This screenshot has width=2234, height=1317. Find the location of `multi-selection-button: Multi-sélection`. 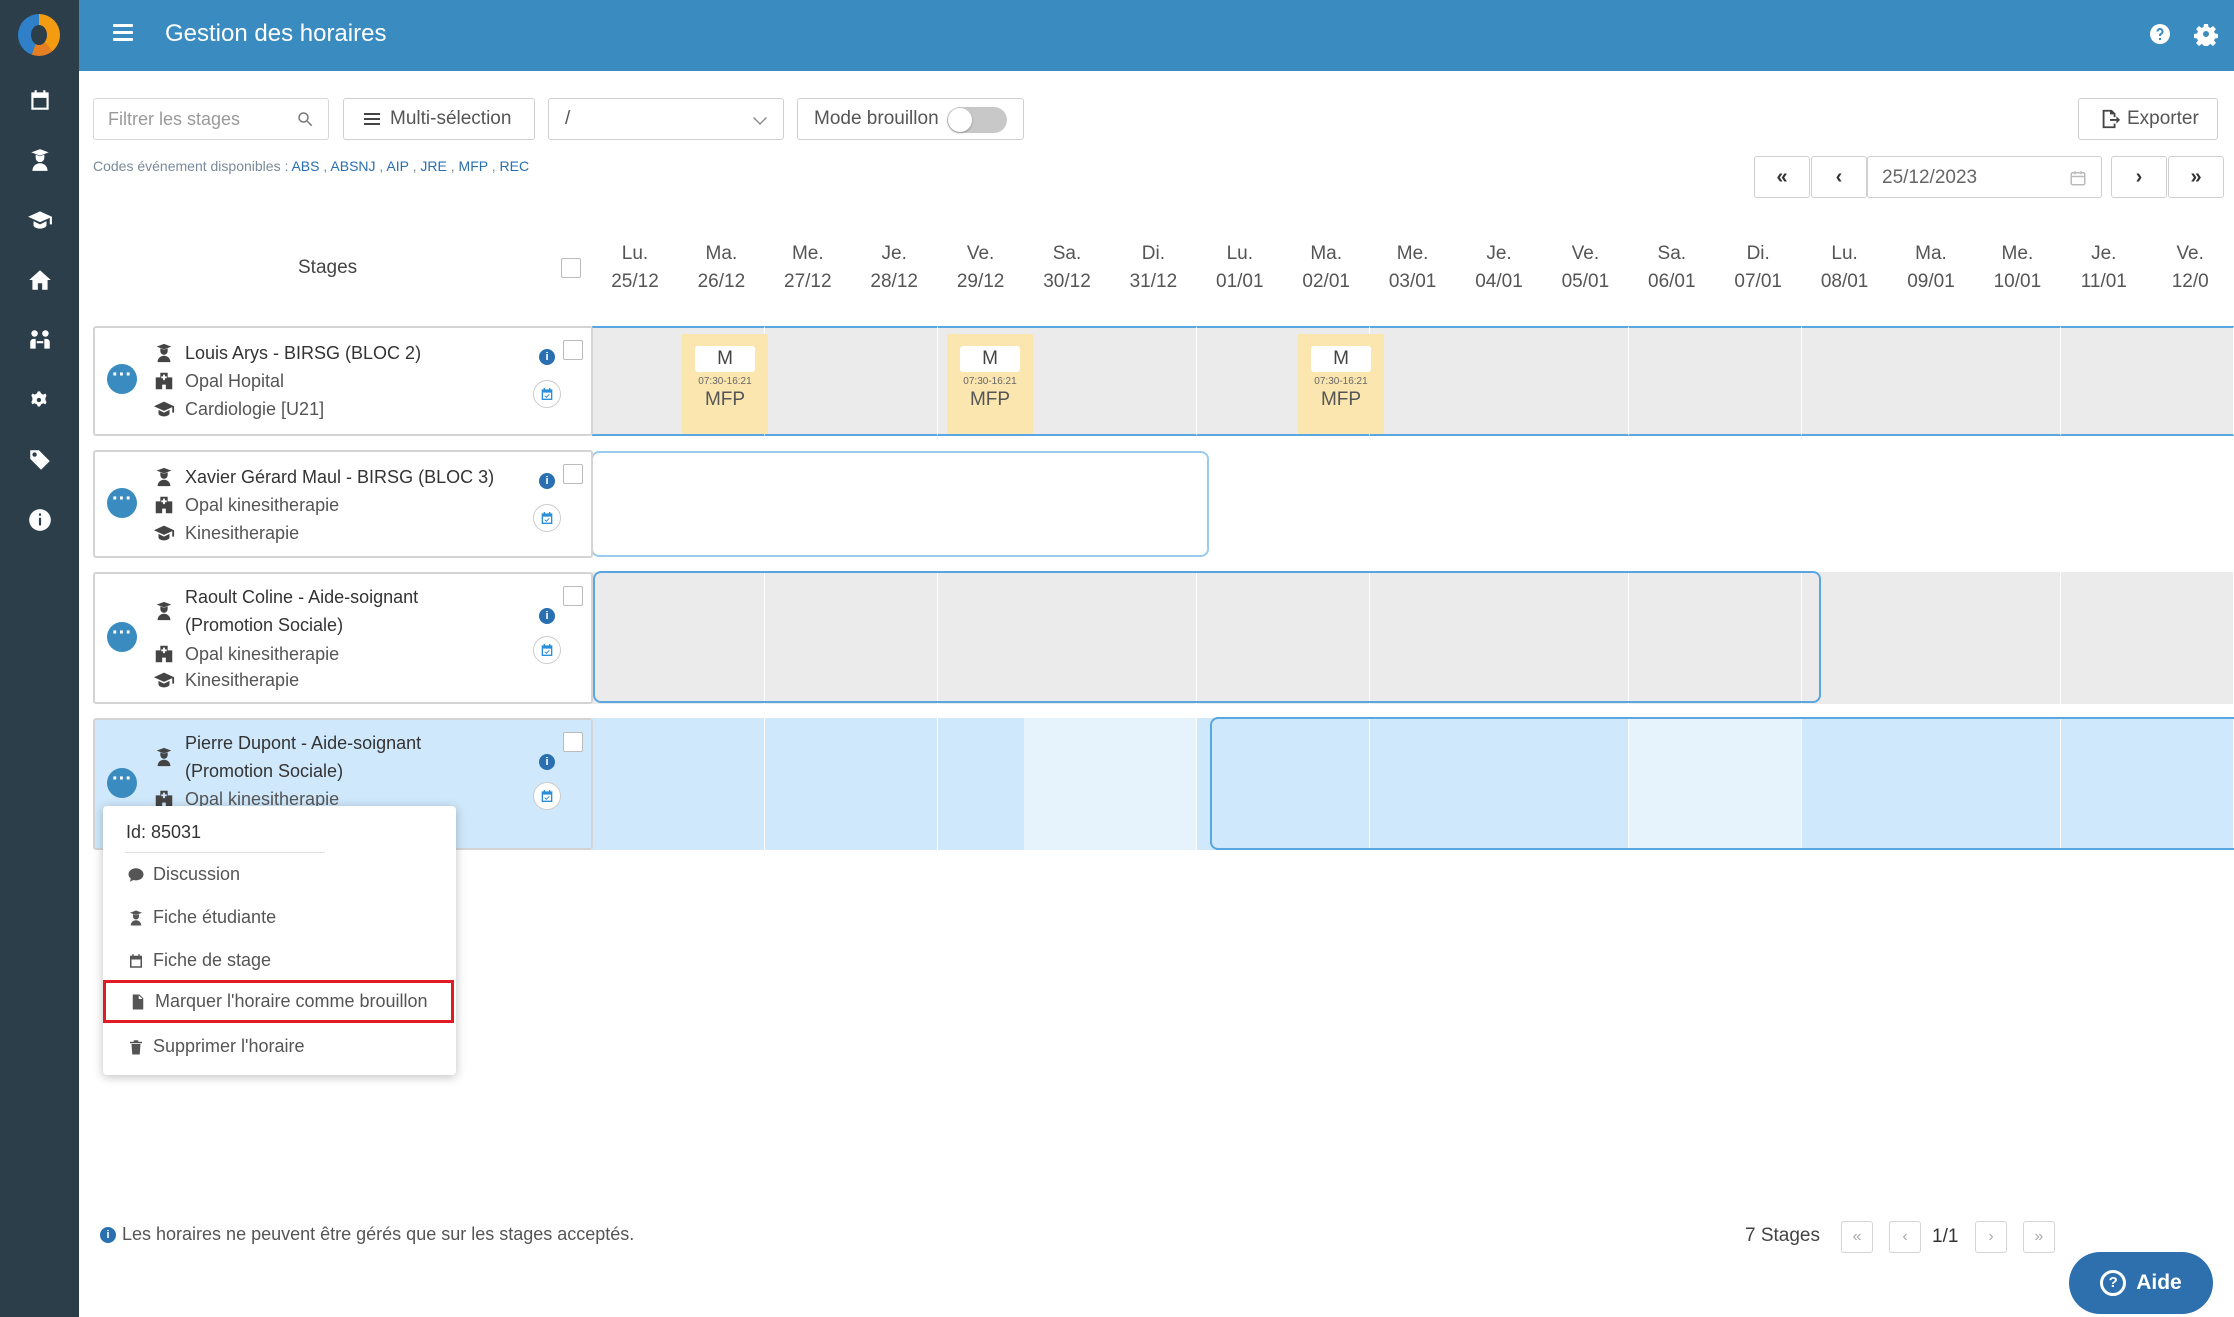

multi-selection-button: Multi-sélection is located at coordinates (439, 119).